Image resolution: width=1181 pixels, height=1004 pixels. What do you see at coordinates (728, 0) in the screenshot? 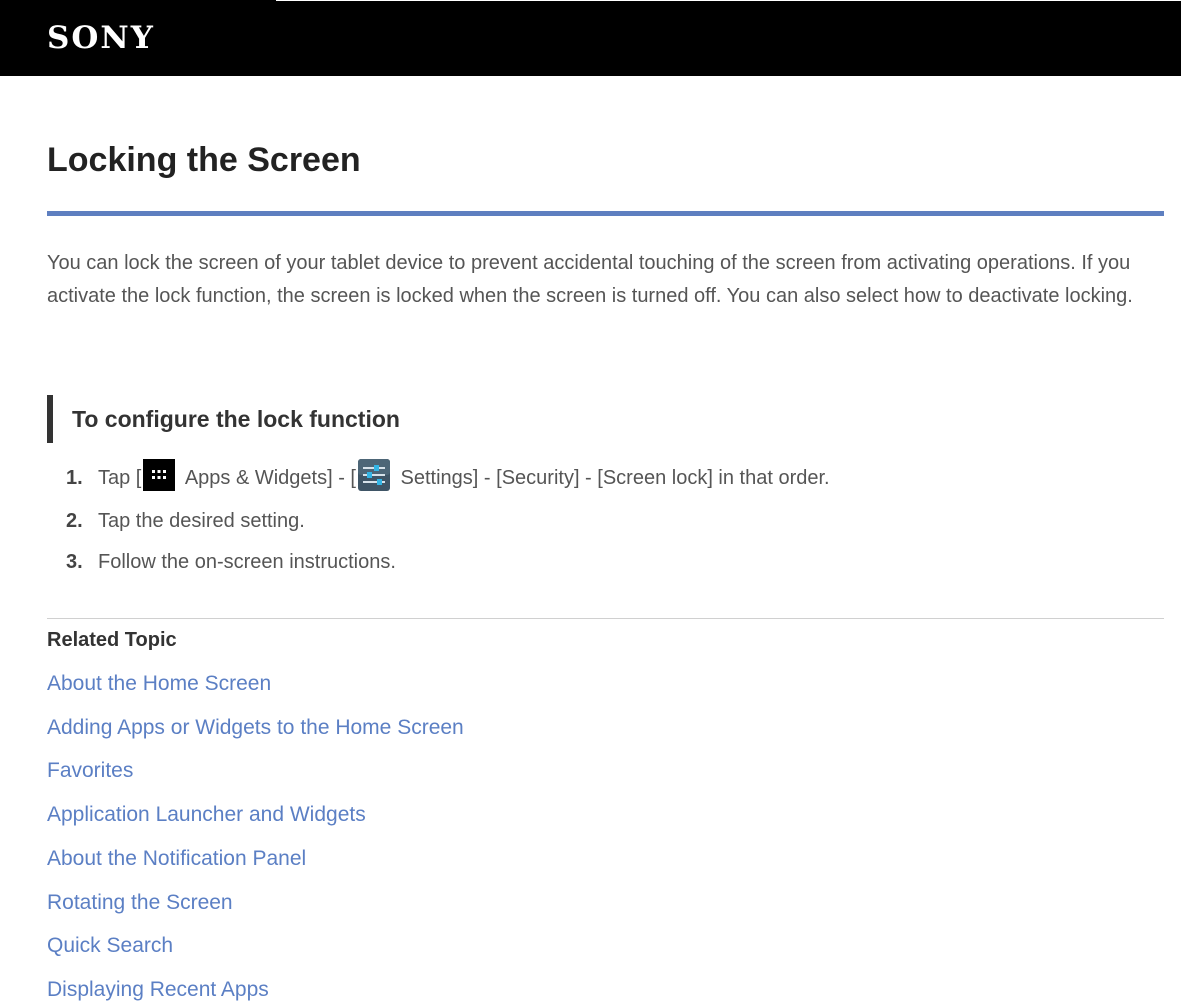
I see `header-top-line` at bounding box center [728, 0].